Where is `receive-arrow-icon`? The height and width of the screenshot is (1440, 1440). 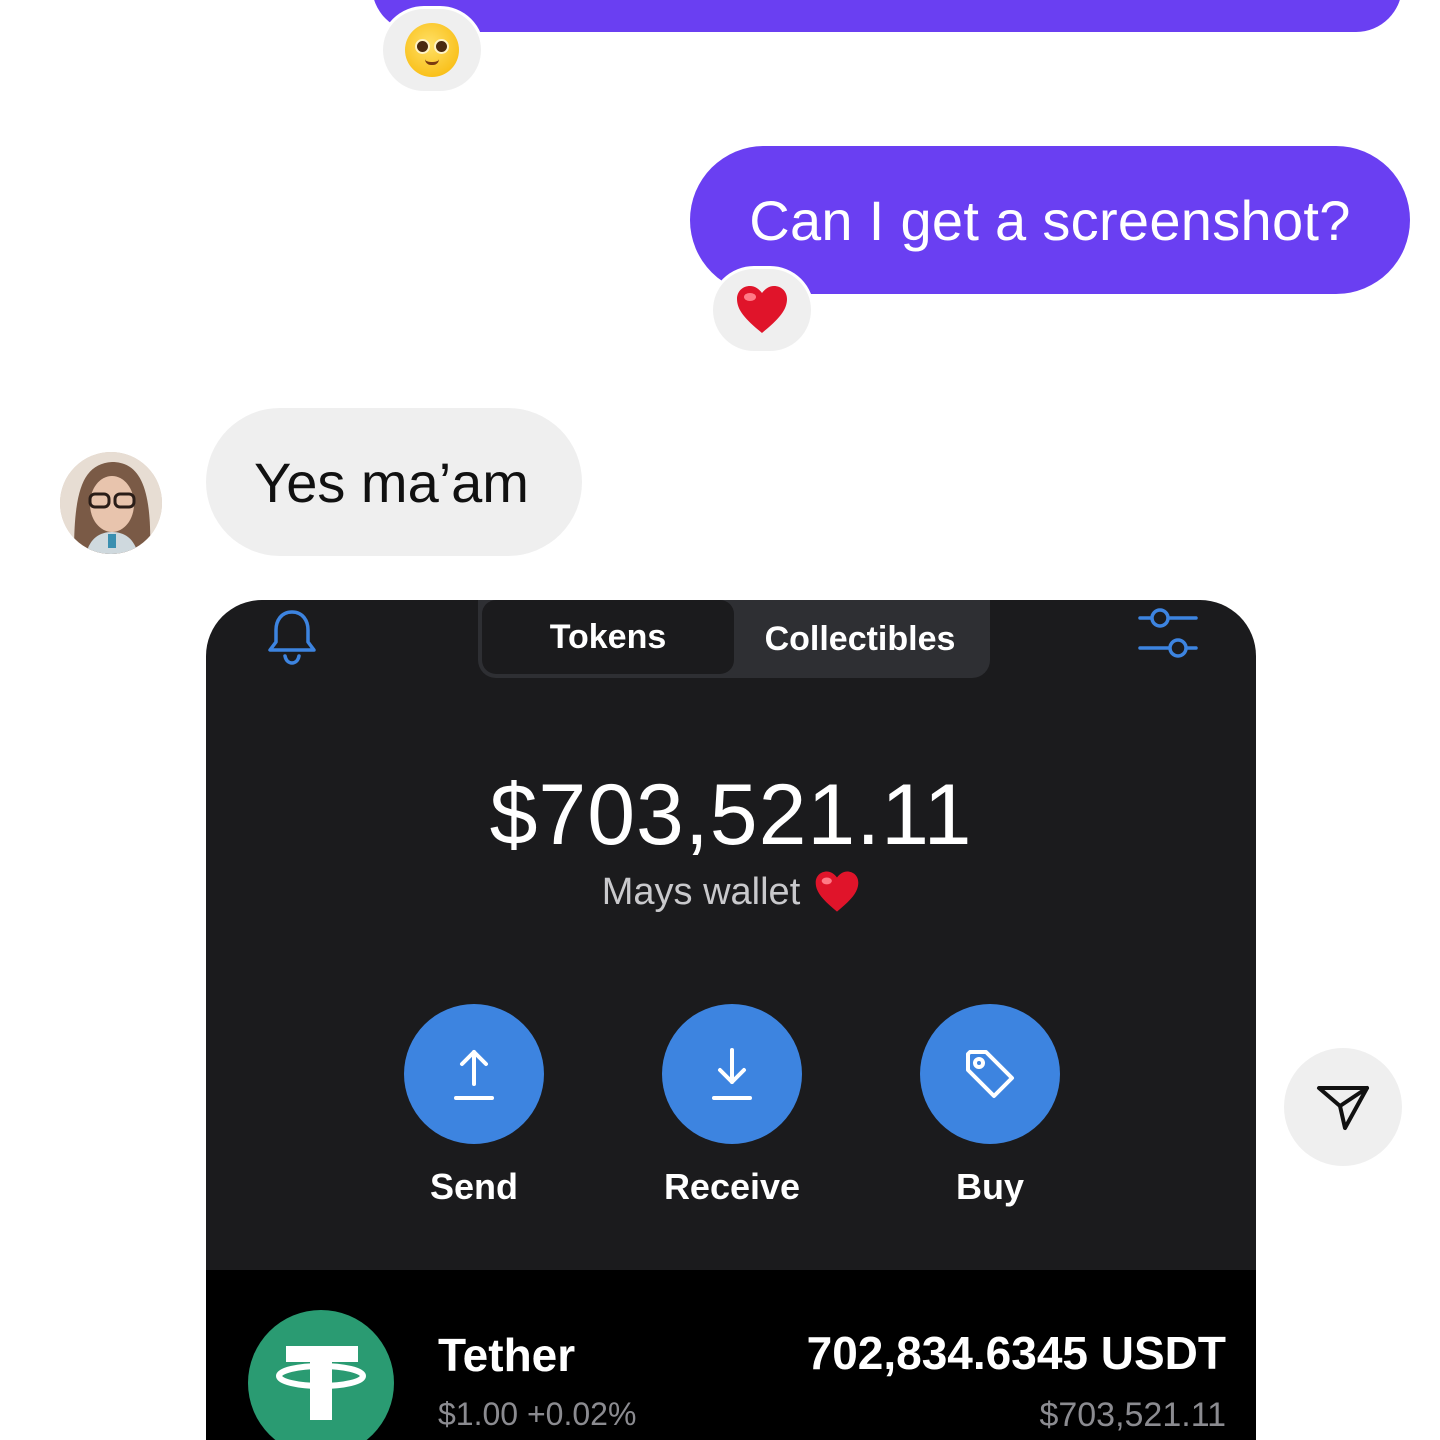 receive-arrow-icon is located at coordinates (732, 1074).